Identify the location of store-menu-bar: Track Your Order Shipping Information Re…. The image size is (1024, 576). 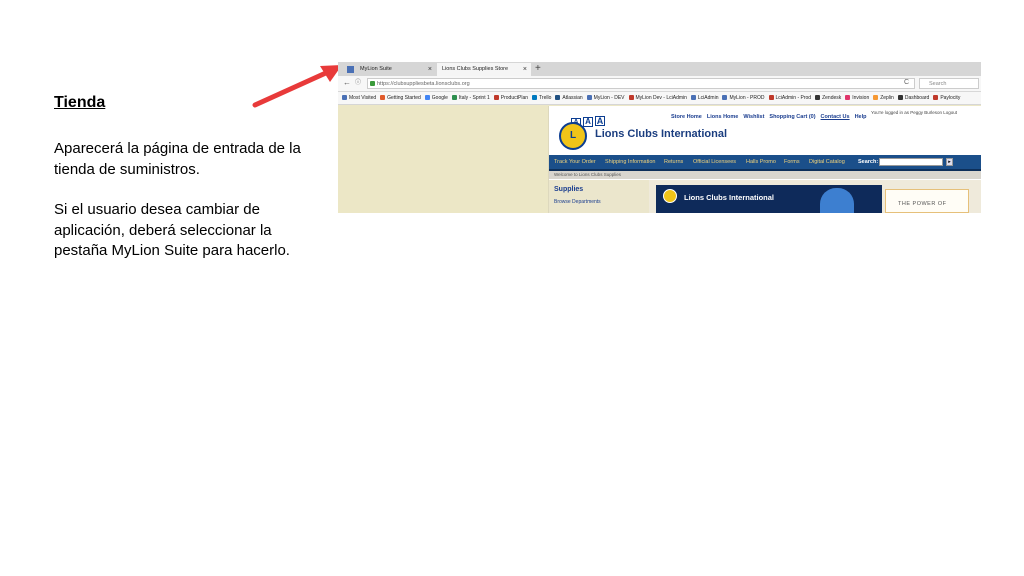
(765, 163).